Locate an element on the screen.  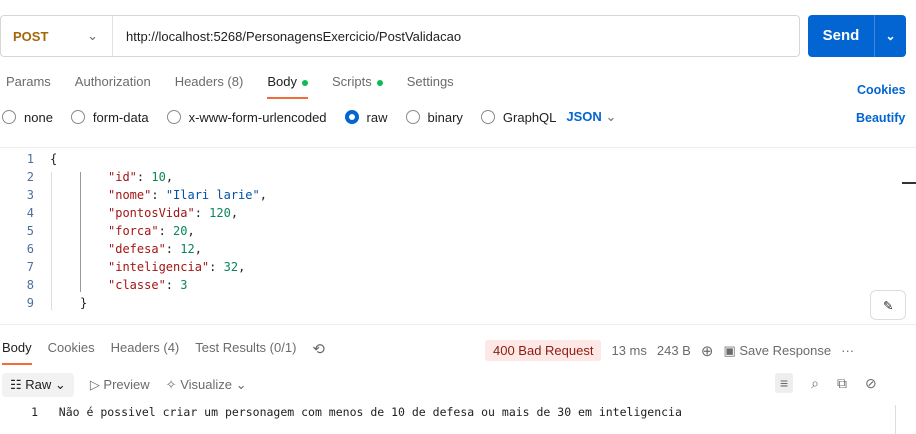
line-number: 4 is located at coordinates (30, 213).